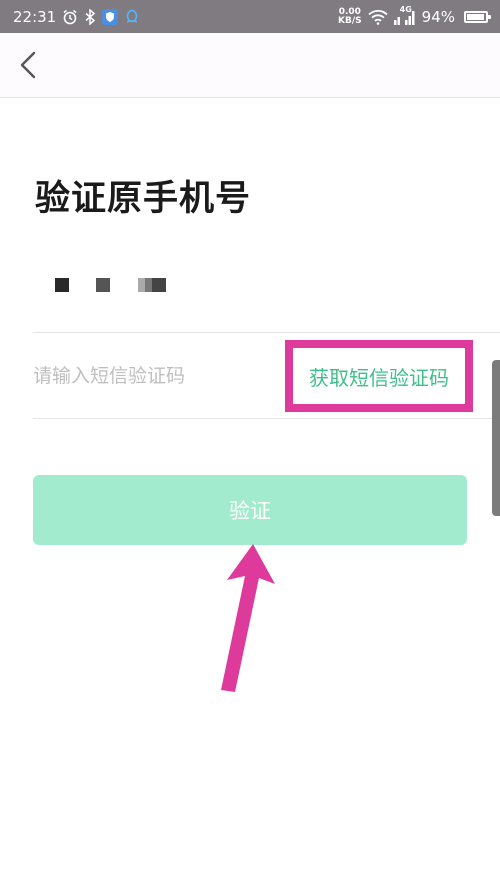  I want to click on sms-code-row: 获取短信验证码, so click(266, 375).